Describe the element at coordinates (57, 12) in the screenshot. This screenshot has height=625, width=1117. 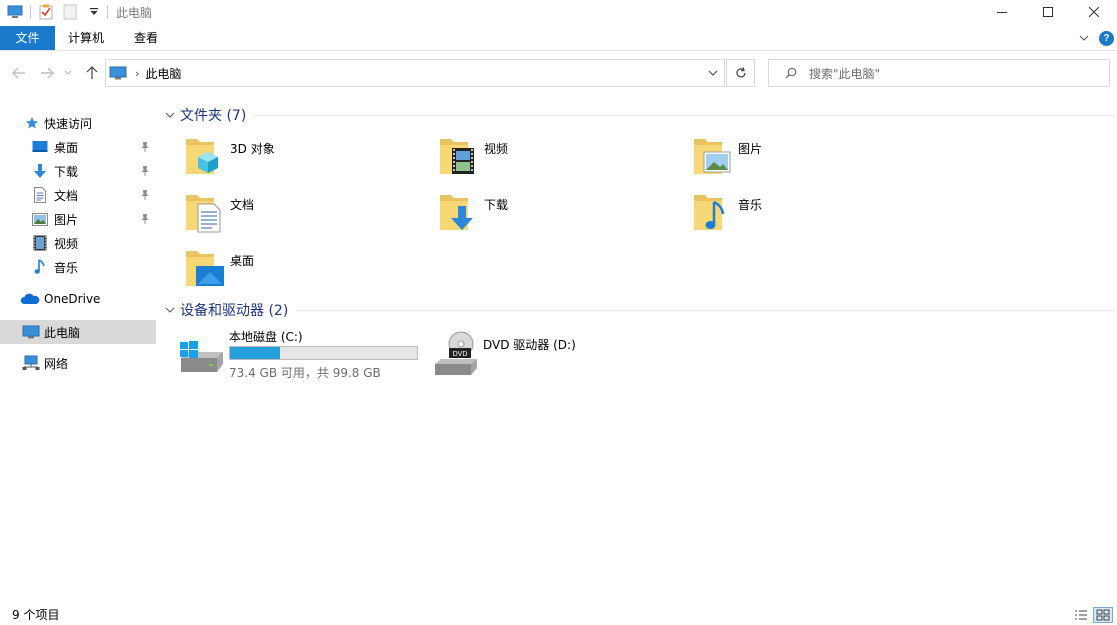
I see `quick-access-toolbar` at that location.